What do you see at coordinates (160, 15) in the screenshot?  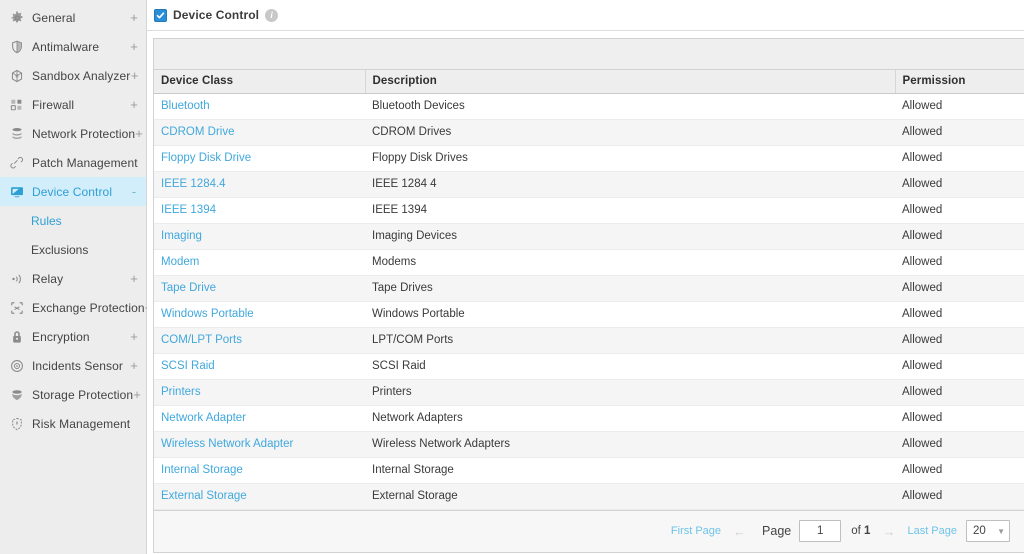 I see `device-control-checkbox` at bounding box center [160, 15].